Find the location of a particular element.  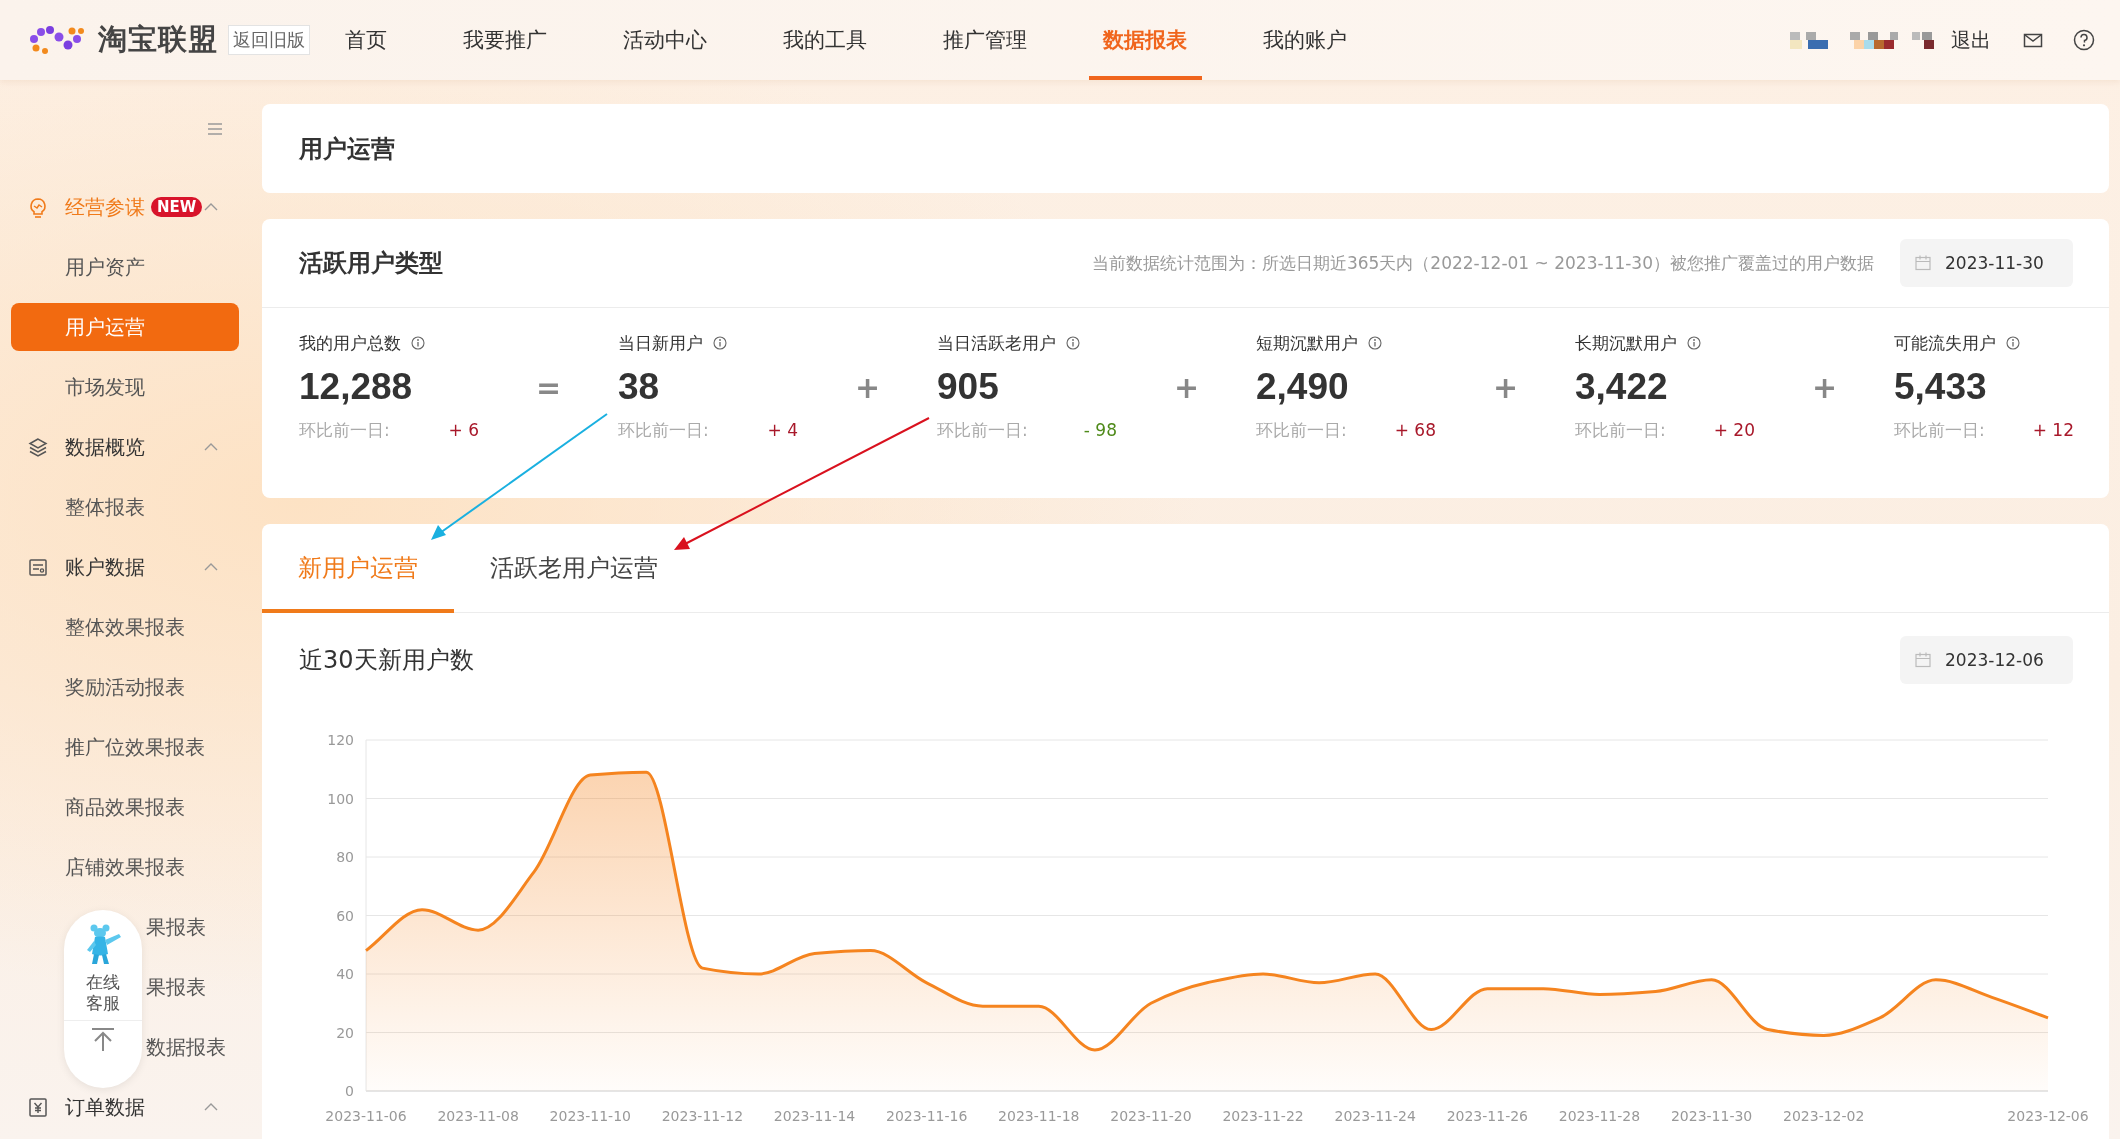

sidebar-item: 整体报表 is located at coordinates (125, 507).